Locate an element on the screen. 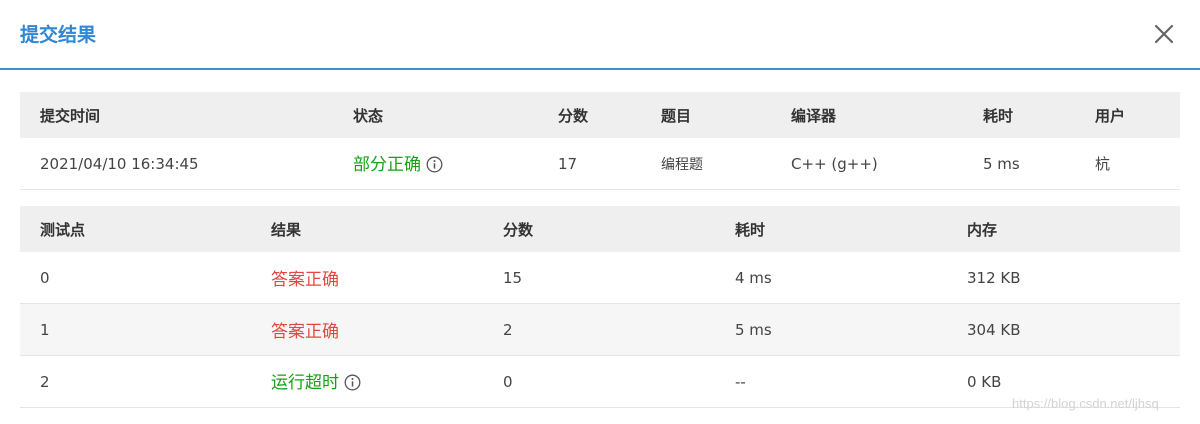  column-header-time: 耗时 is located at coordinates (831, 229).